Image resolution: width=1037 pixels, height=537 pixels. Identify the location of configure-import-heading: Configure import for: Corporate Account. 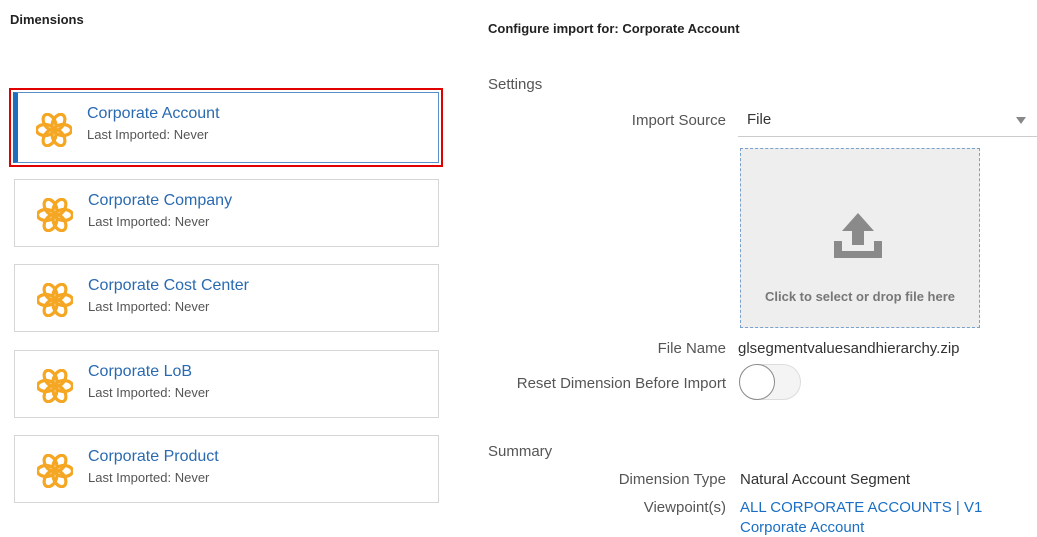
(614, 28).